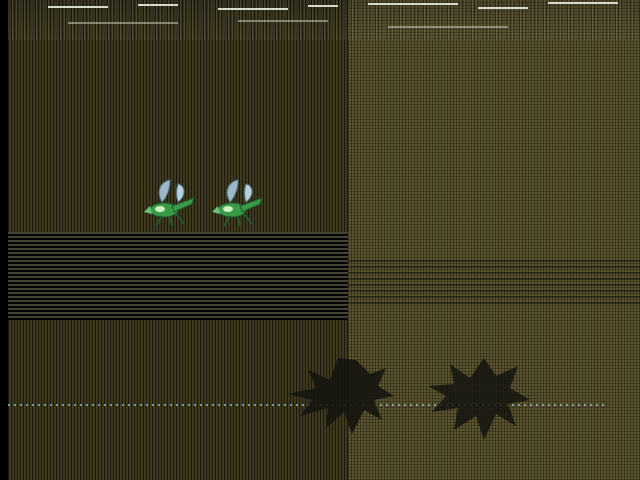  What do you see at coordinates (178, 276) in the screenshot?
I see `floor-band` at bounding box center [178, 276].